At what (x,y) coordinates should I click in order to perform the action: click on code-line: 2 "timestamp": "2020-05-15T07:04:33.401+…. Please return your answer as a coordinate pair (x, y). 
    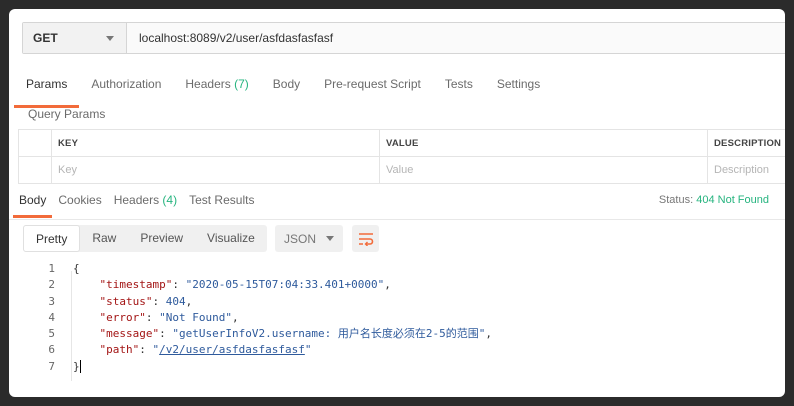
    Looking at the image, I should click on (397, 285).